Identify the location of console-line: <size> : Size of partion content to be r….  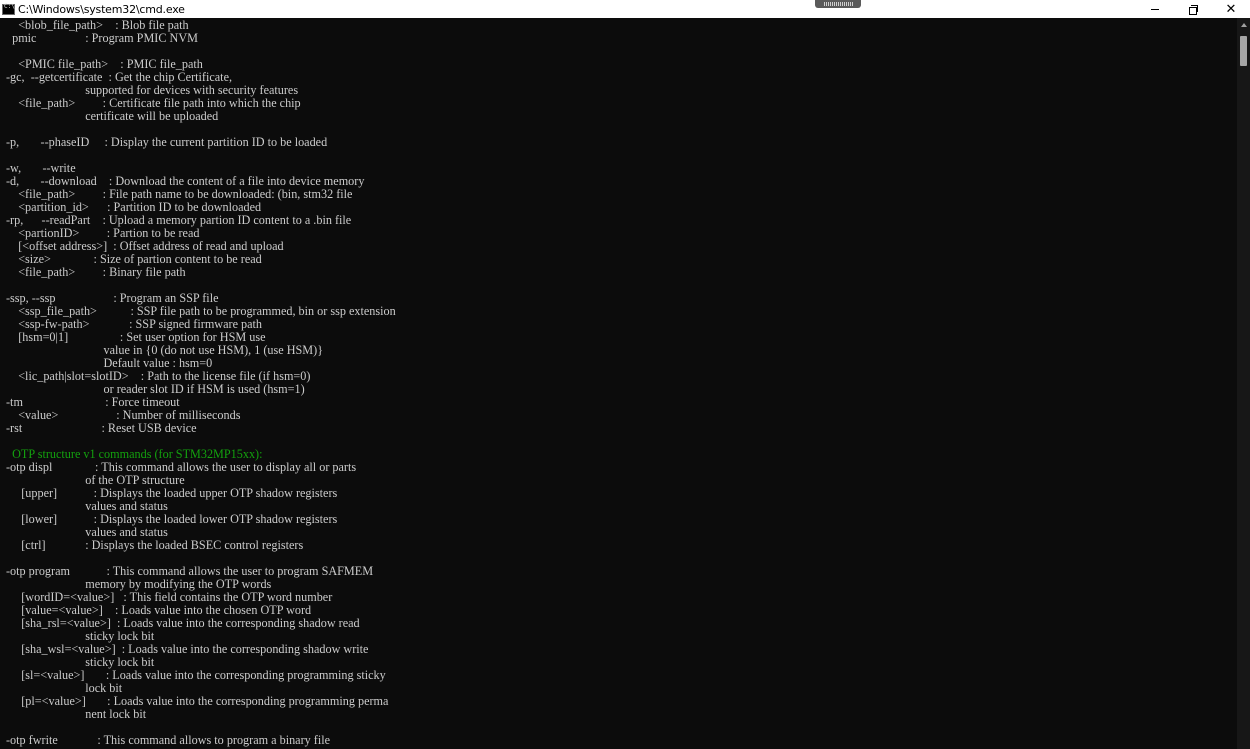
(134, 259).